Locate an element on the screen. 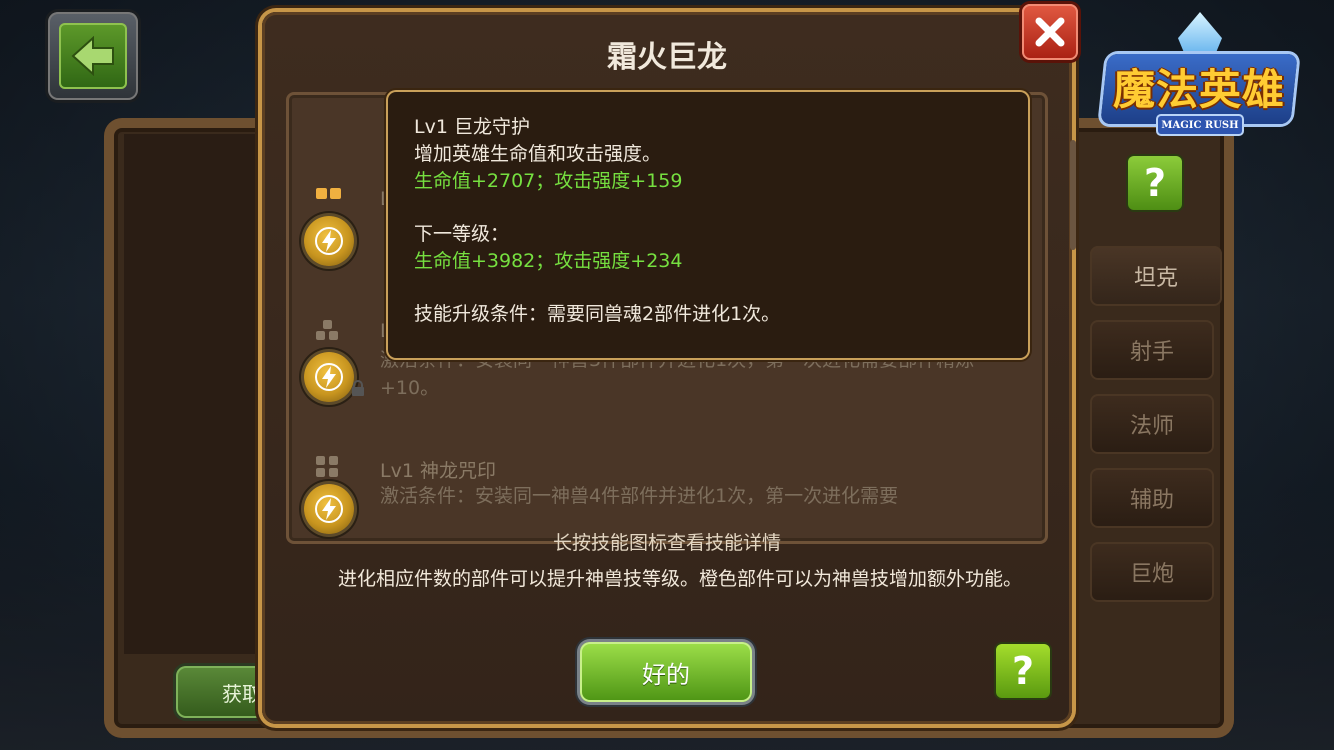 Image resolution: width=1334 pixels, height=750 pixels. tab-label: 巨炮 is located at coordinates (1151, 574).